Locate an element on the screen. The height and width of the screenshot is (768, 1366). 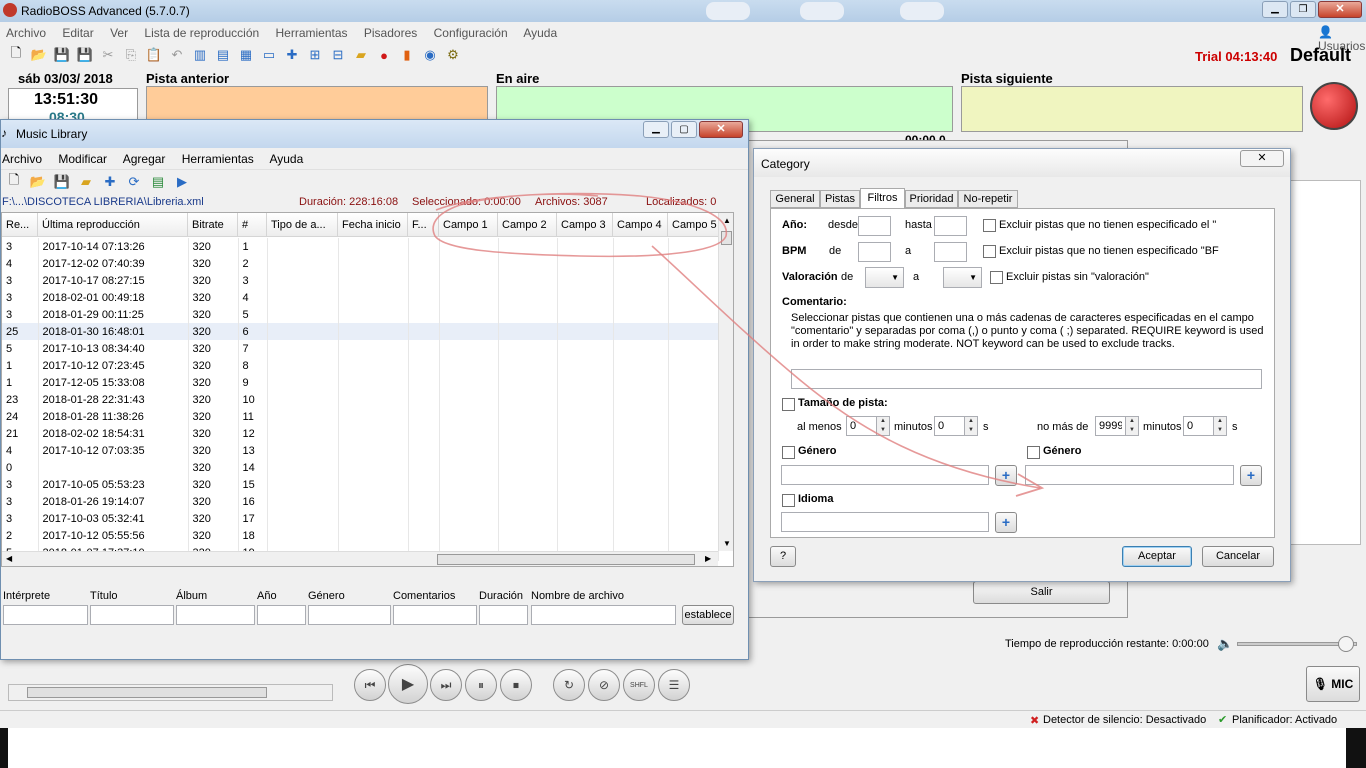
lib-new-icon: 🗋 is located at coordinates (14, 182).